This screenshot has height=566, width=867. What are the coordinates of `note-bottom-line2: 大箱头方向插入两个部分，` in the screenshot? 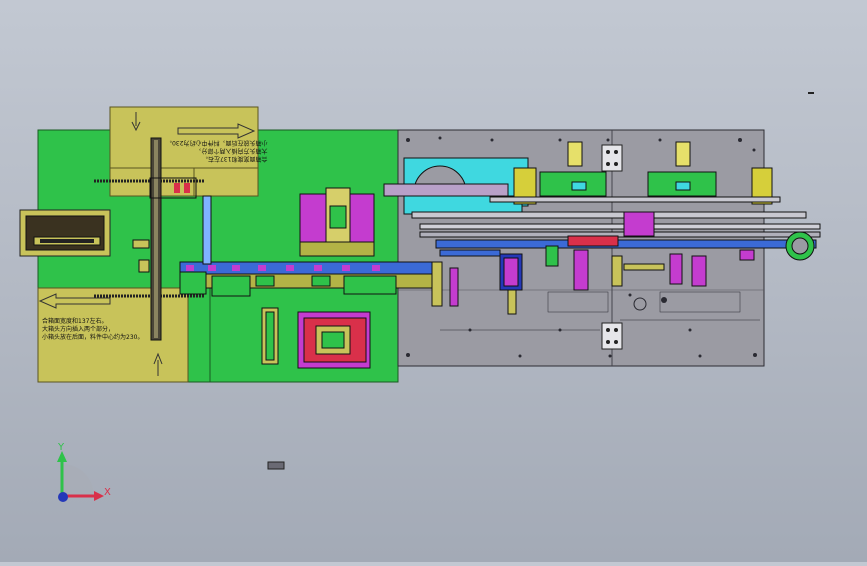 It's located at (78, 329).